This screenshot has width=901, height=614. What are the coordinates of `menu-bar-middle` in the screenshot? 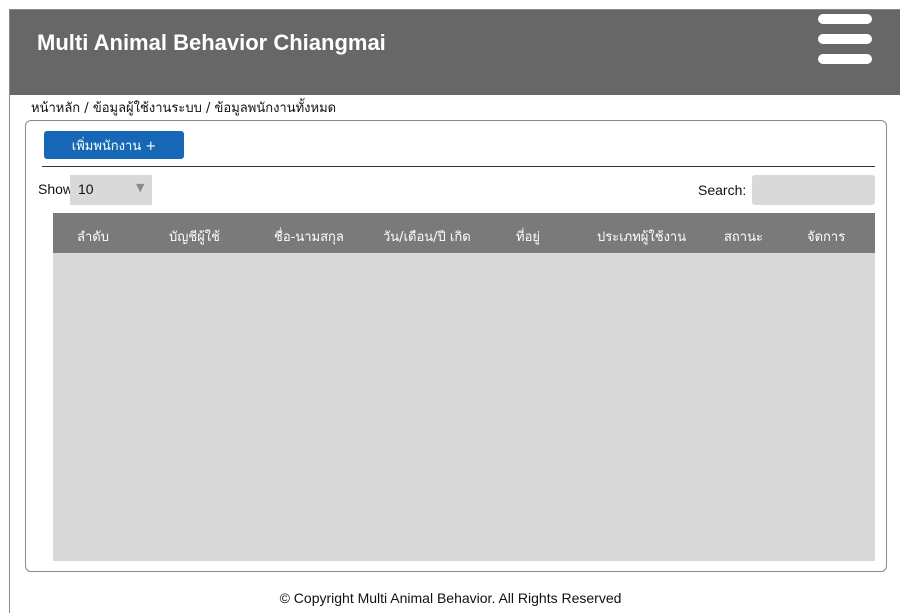 It's located at (845, 39).